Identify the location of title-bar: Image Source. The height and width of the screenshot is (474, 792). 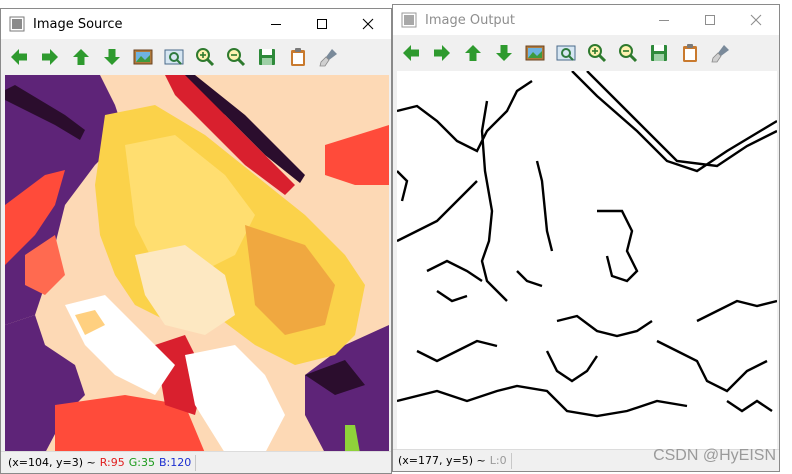
(196, 24).